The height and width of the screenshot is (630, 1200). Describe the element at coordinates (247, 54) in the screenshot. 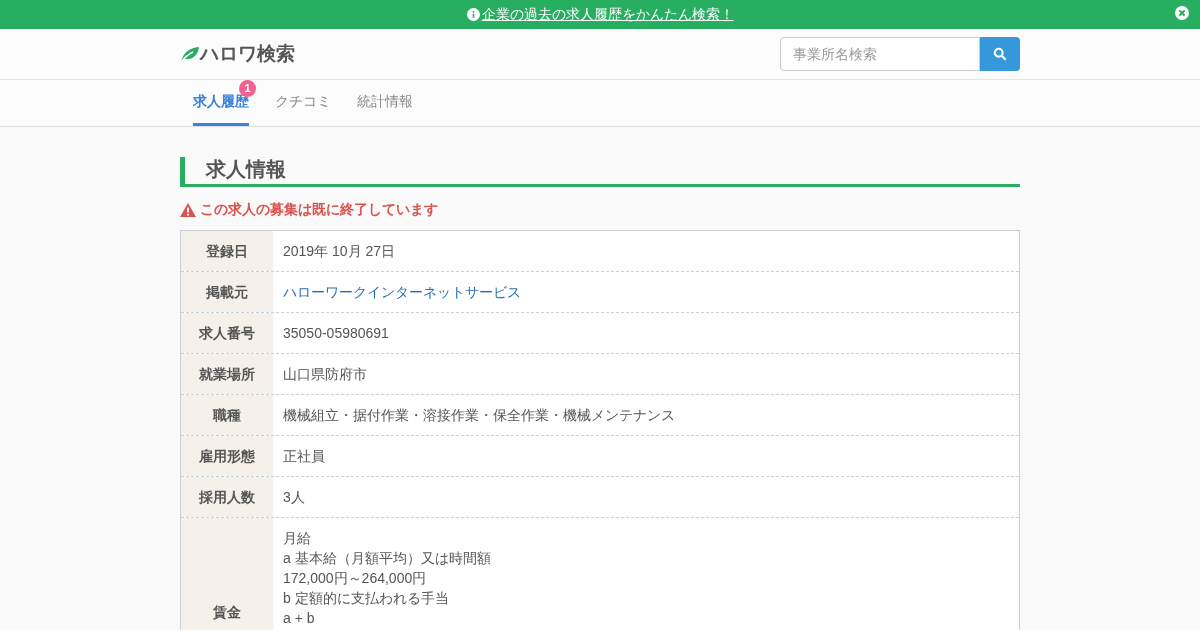

I see `site-logo: ハロワ検索` at that location.